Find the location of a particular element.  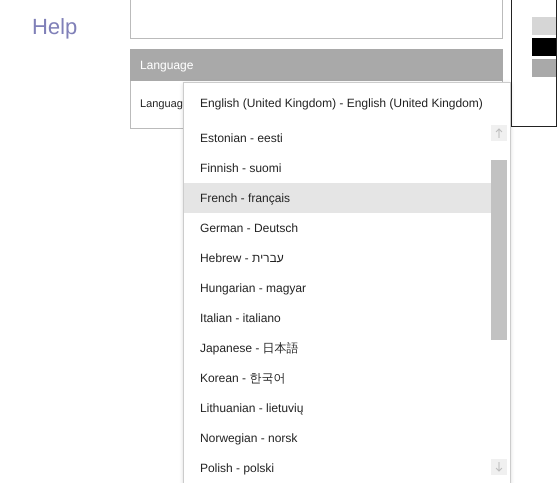

dropdown-option: Hebrew - עברית is located at coordinates (337, 258).